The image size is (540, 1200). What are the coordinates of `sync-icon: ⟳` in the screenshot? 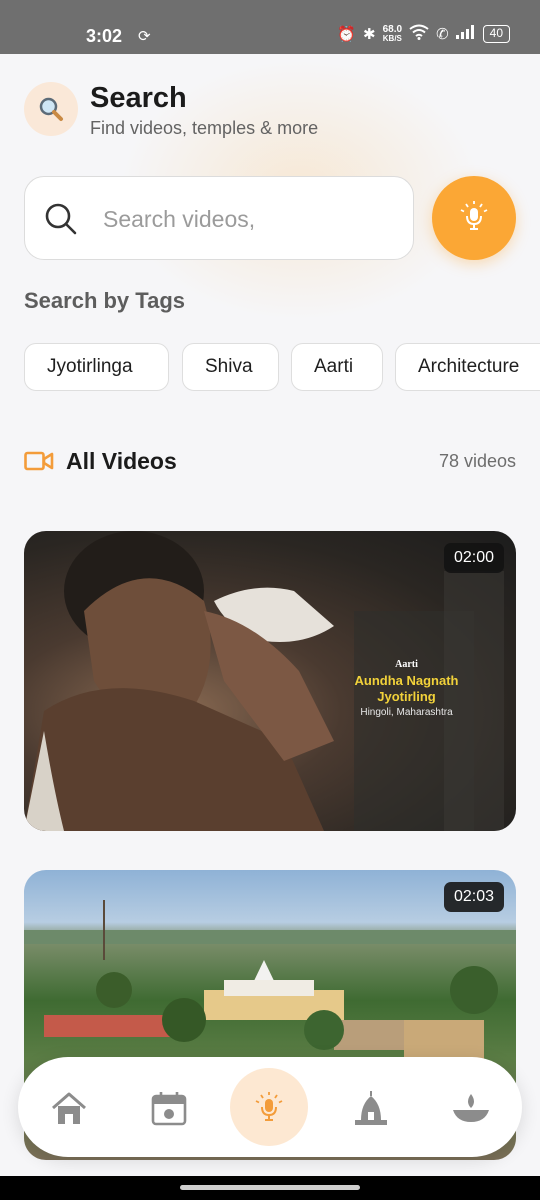 It's located at (144, 36).